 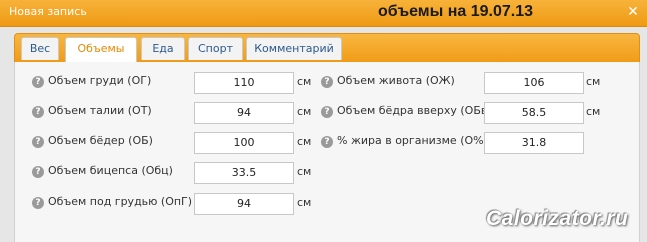 I want to click on tab-weight: Вес, so click(x=40, y=48).